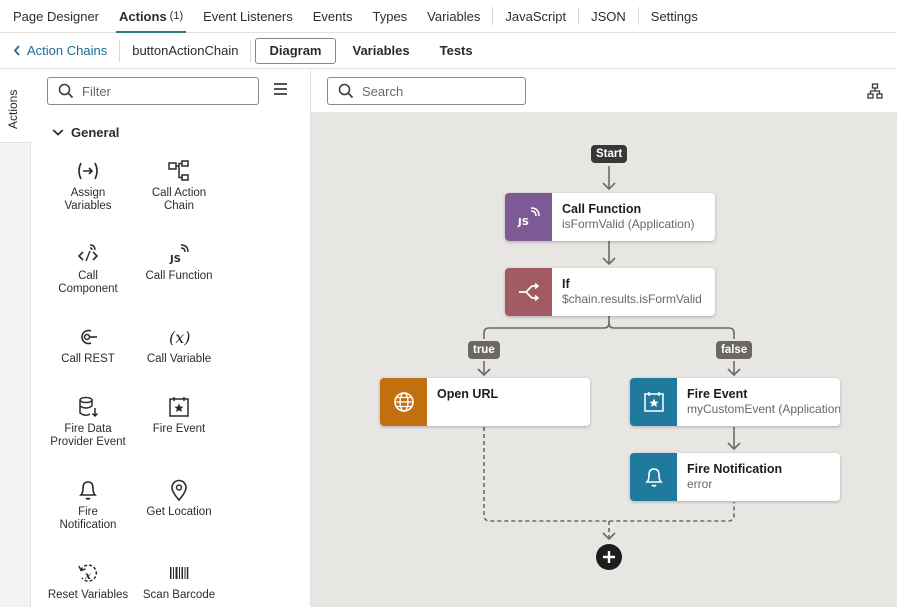  I want to click on fire-notification-node: Fire Notification error, so click(735, 477).